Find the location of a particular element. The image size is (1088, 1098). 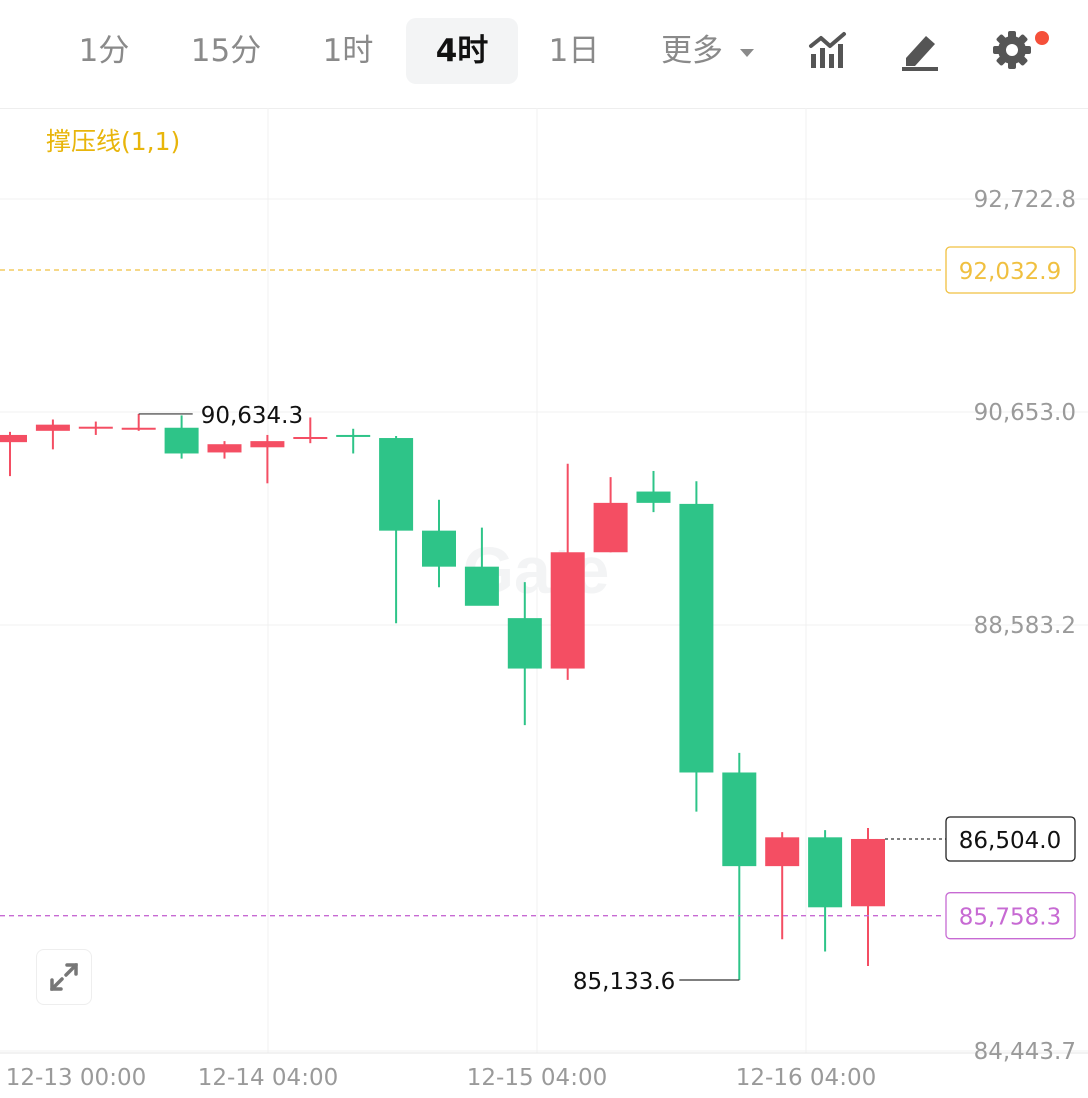

tab-label: 更多 is located at coordinates (692, 51).